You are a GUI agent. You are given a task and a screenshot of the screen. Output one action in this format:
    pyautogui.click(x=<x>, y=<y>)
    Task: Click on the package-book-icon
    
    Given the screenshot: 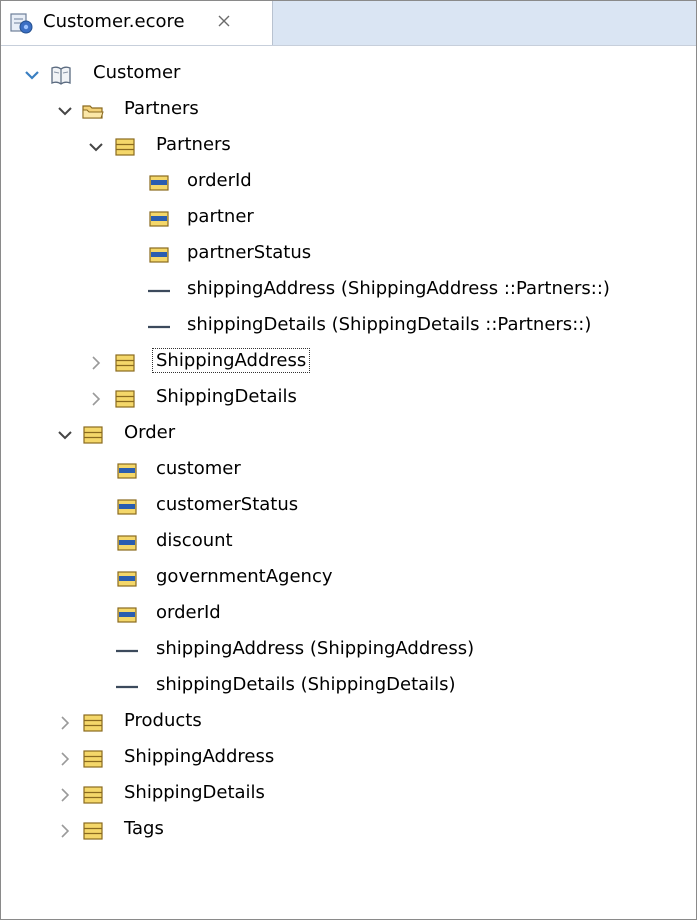 What is the action you would take?
    pyautogui.click(x=61, y=75)
    